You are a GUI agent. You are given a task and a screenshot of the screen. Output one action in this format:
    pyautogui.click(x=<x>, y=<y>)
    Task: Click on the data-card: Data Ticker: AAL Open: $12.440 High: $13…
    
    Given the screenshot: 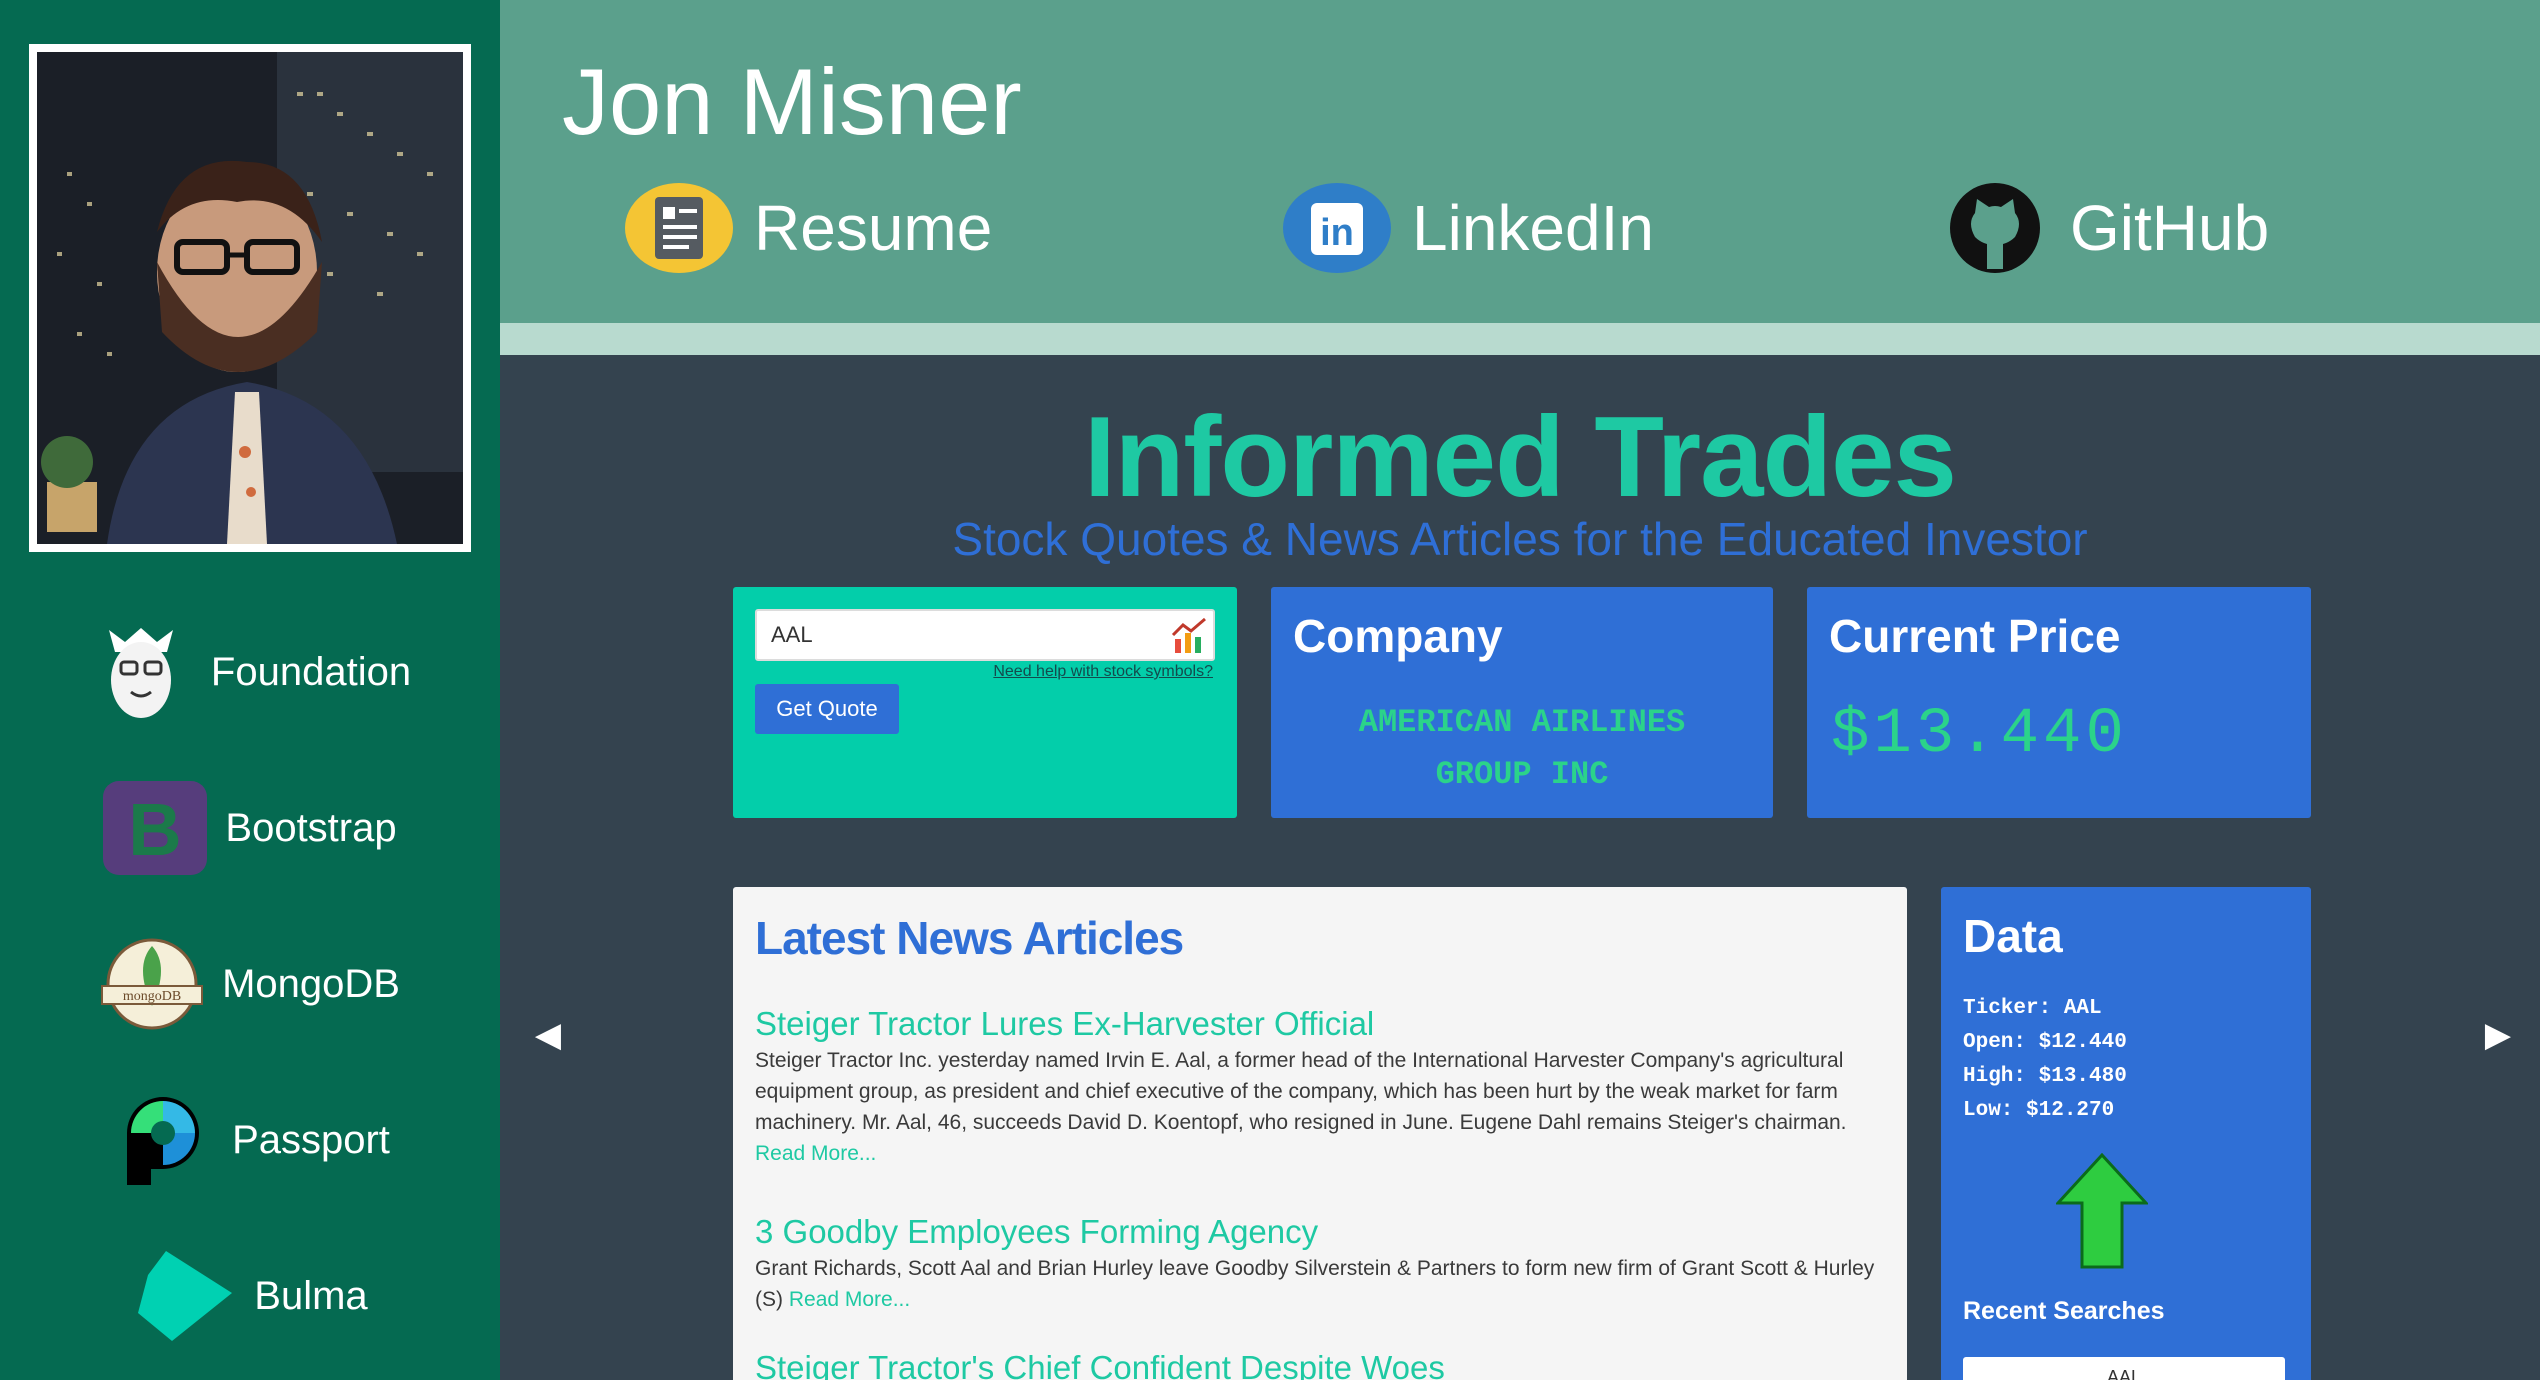 What is the action you would take?
    pyautogui.click(x=2126, y=1133)
    